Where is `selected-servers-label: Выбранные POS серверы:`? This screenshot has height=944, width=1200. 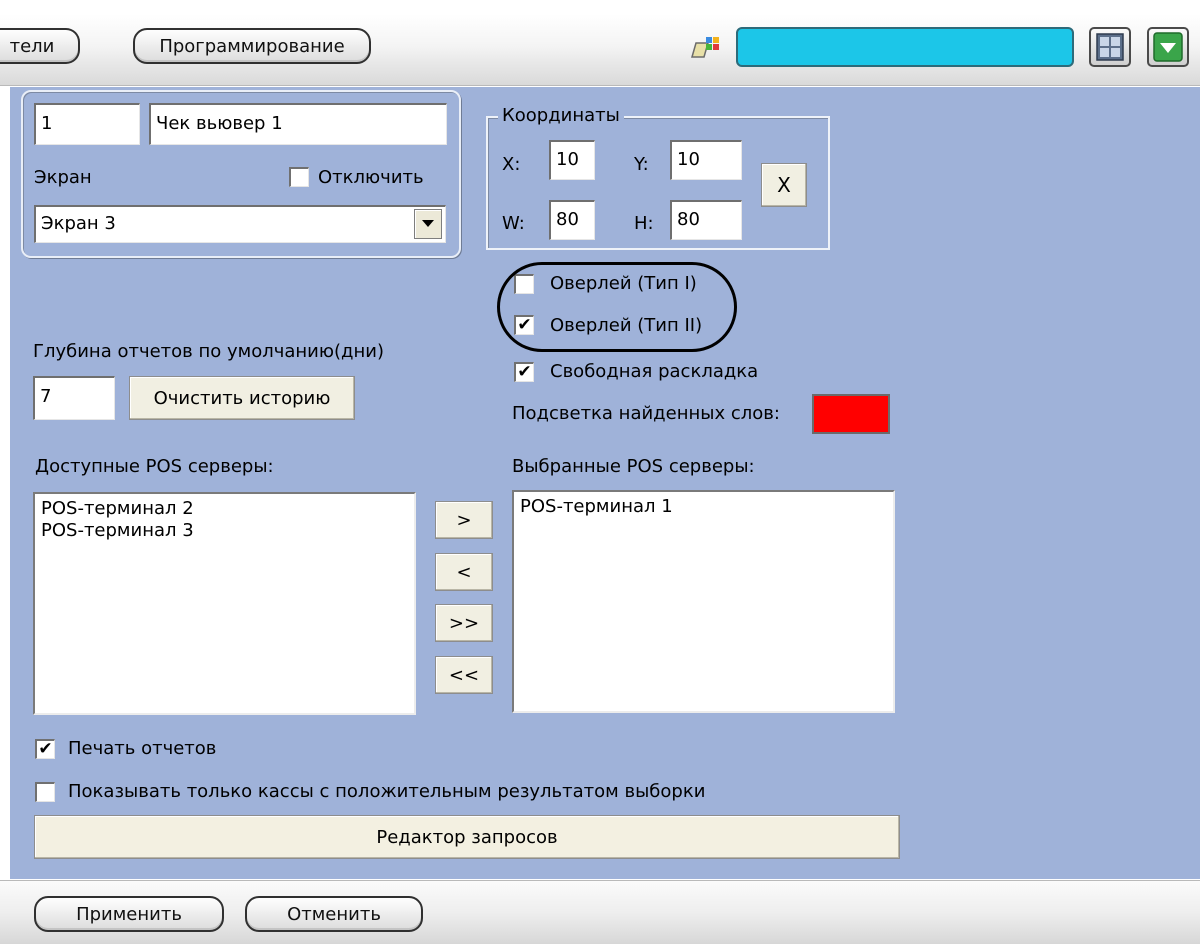
selected-servers-label: Выбранные POS серверы: is located at coordinates (633, 466).